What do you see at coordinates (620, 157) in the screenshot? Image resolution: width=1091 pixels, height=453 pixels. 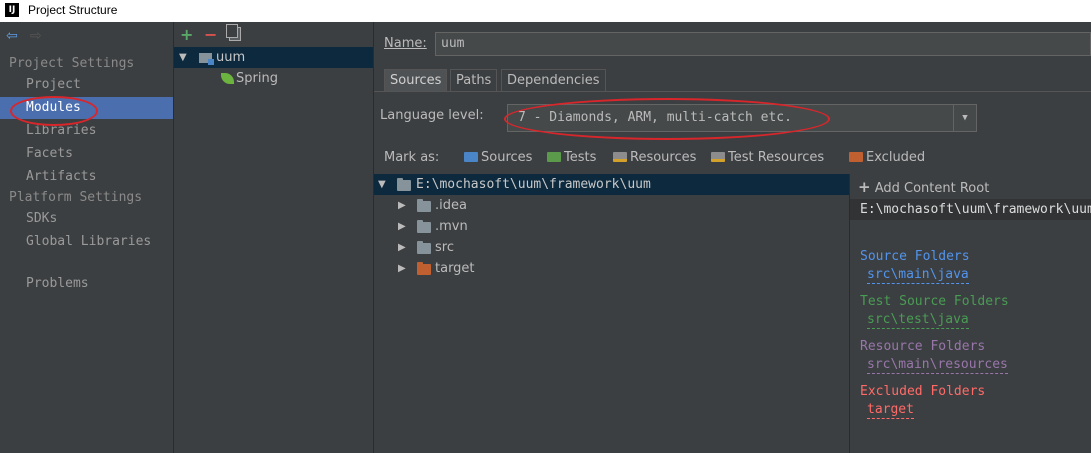 I see `resources-folder-icon` at bounding box center [620, 157].